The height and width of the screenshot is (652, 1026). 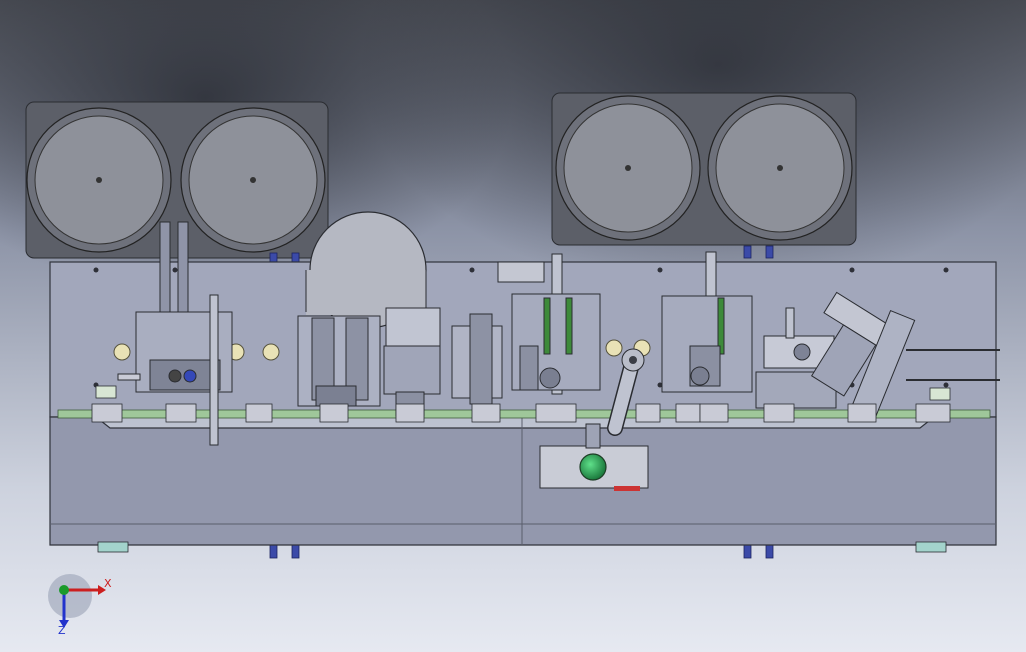 I want to click on axis-x-label: X, so click(x=108, y=583).